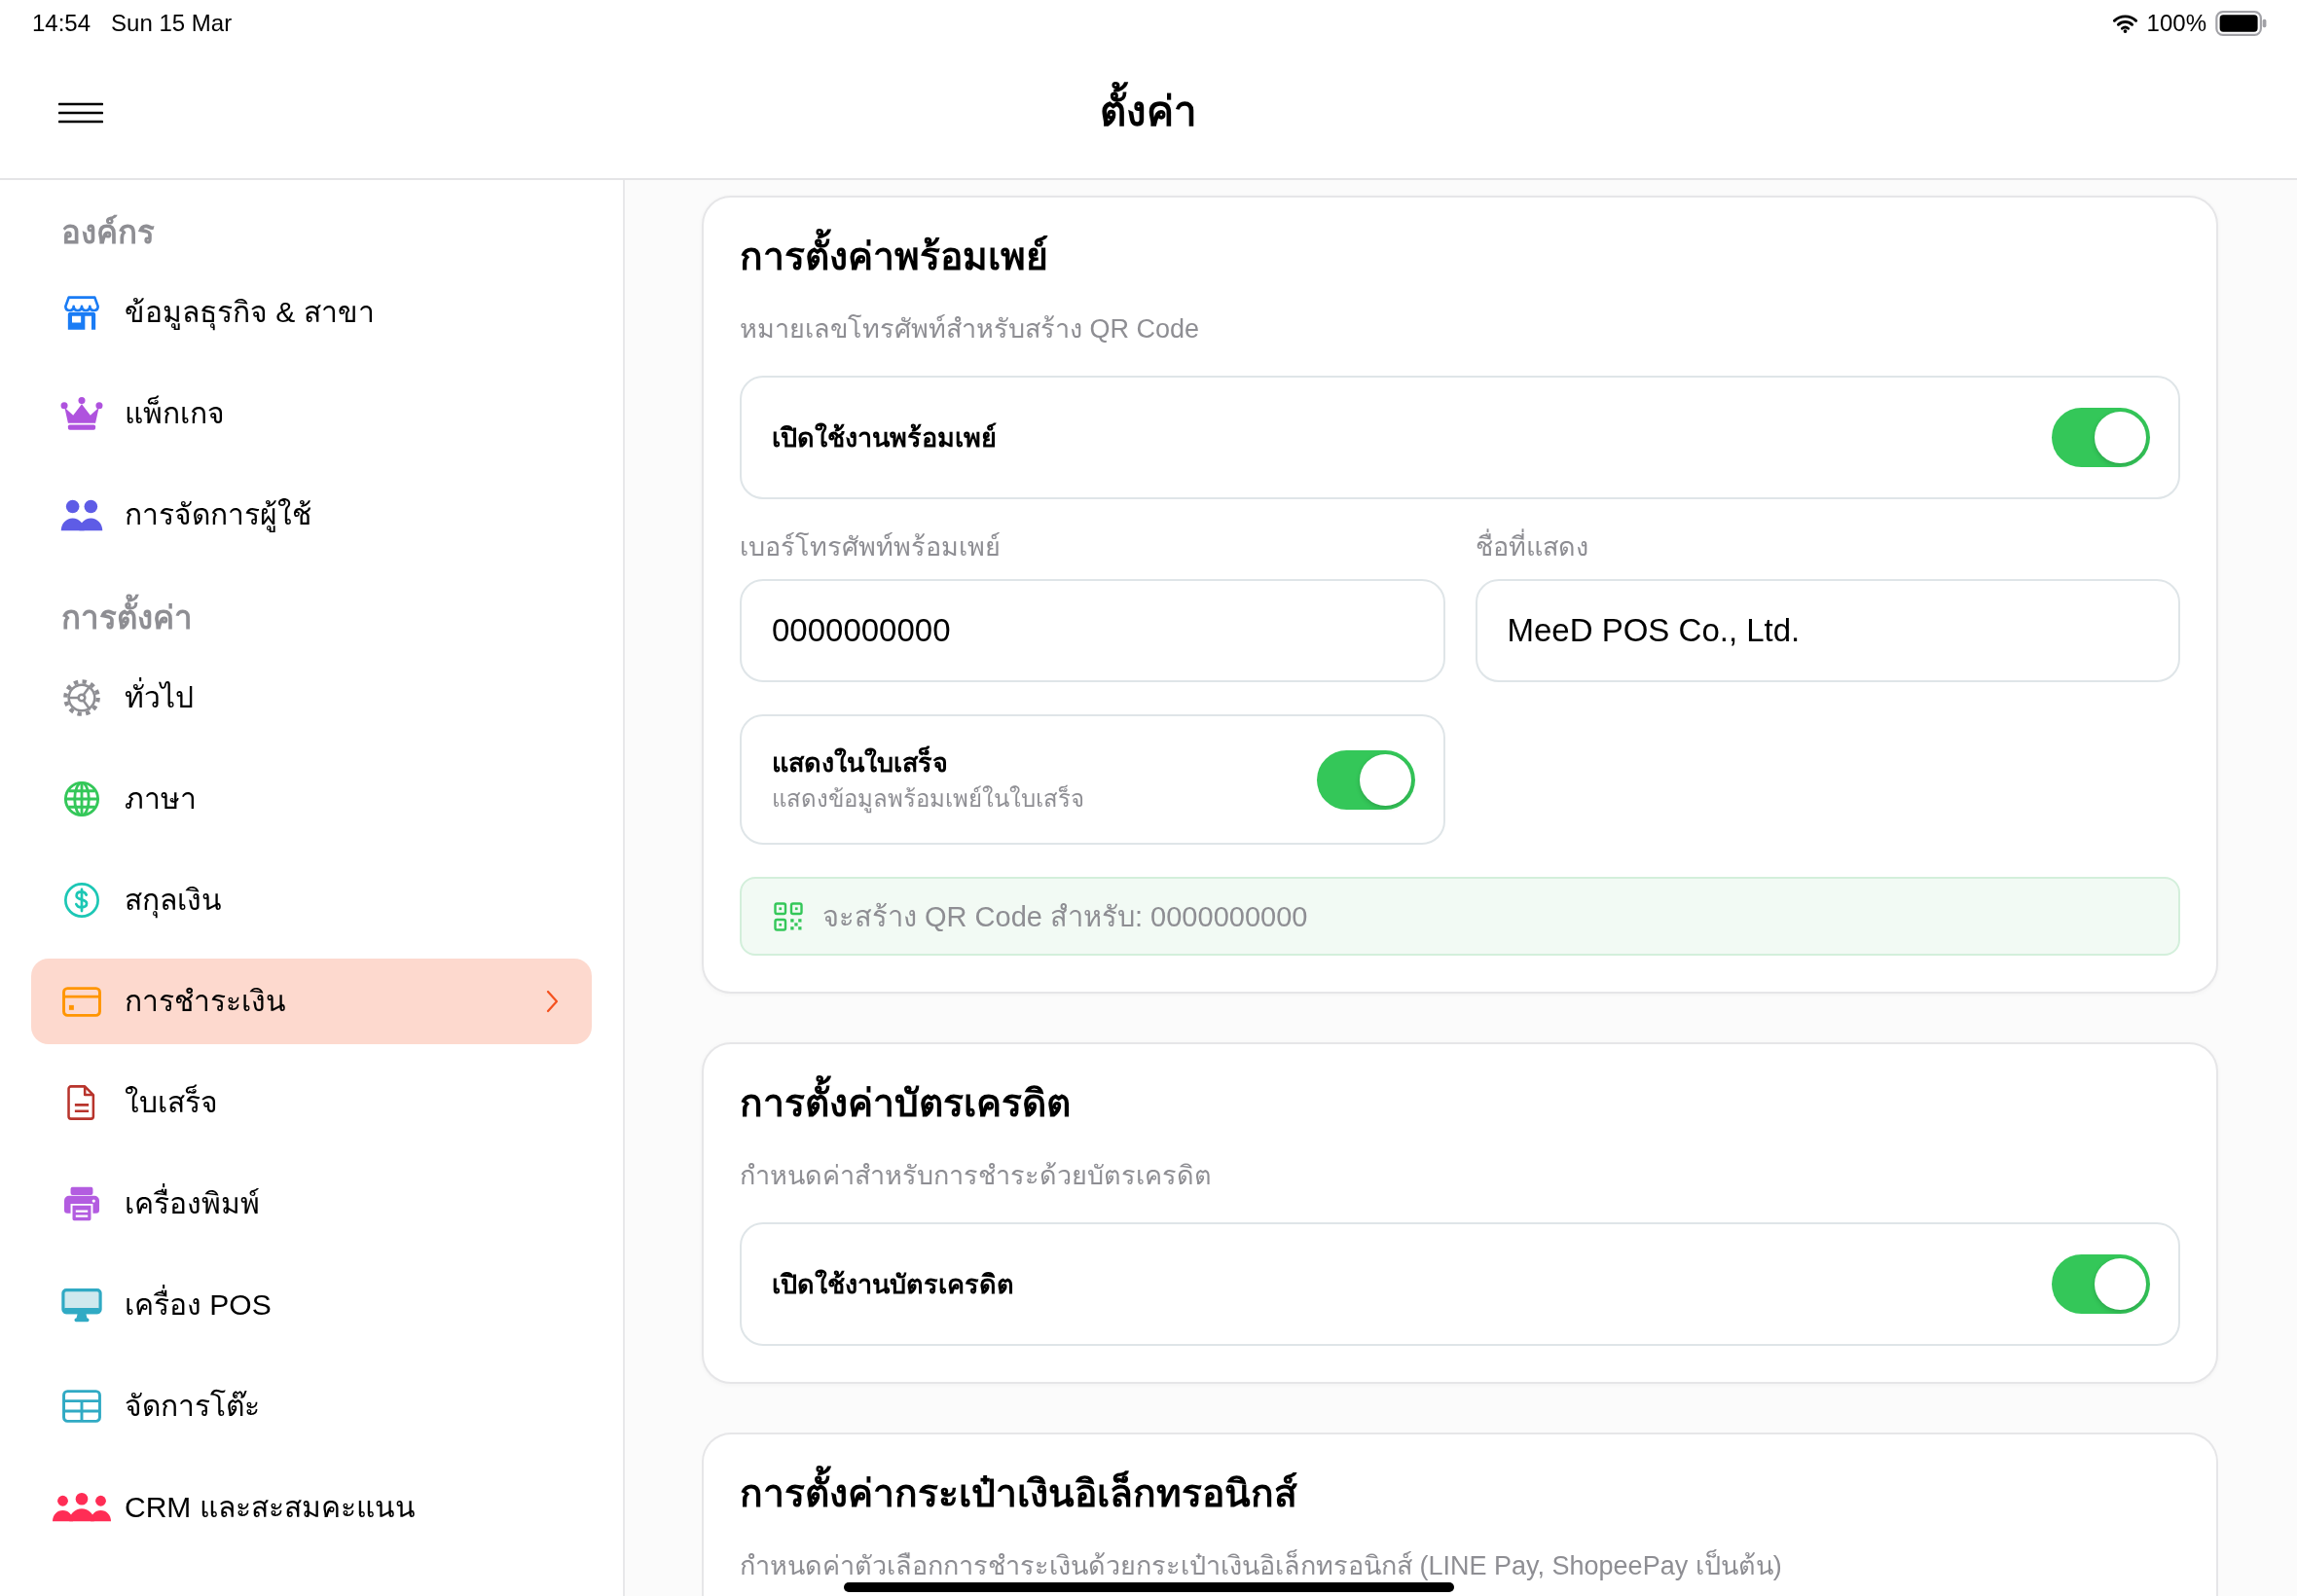  Describe the element at coordinates (311, 1103) in the screenshot. I see `sidebar-item: ใบเสร็จ` at that location.